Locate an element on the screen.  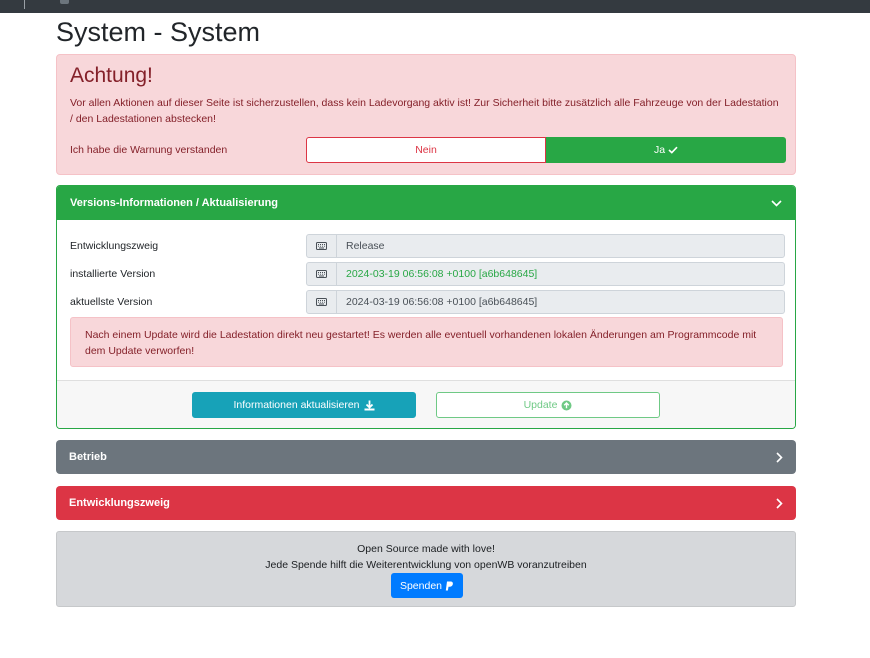
refresh-info-label: Informationen aktualisieren is located at coordinates (296, 405).